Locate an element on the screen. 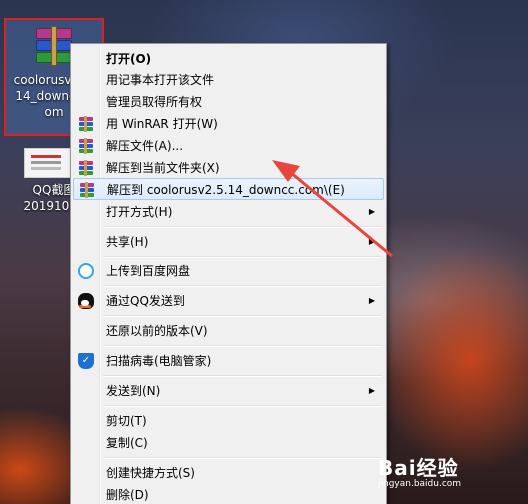  watermark-brand: Bai经验 is located at coordinates (418, 468).